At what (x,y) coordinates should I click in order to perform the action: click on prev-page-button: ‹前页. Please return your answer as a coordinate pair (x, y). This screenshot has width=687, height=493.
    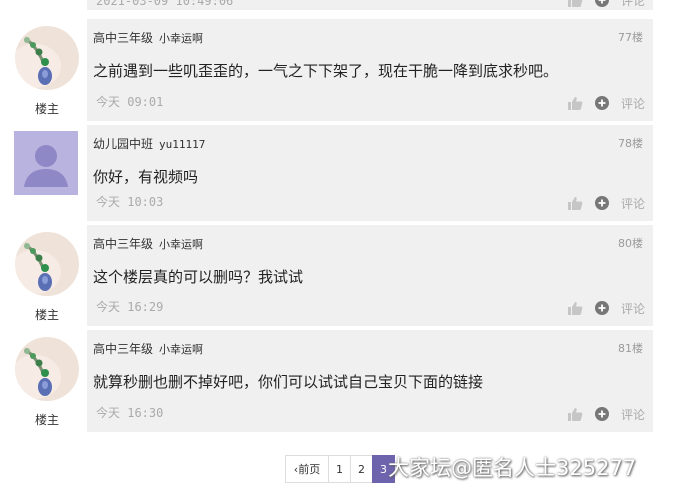
    Looking at the image, I should click on (307, 469).